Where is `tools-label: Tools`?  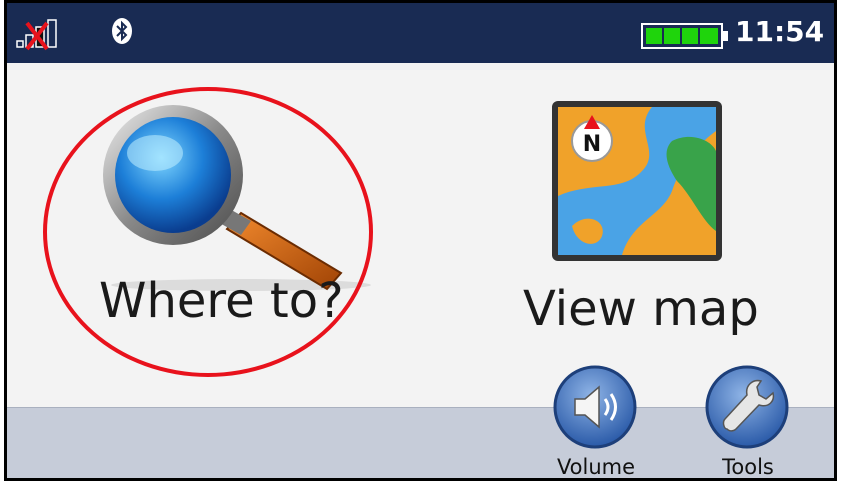
tools-label: Tools is located at coordinates (748, 467).